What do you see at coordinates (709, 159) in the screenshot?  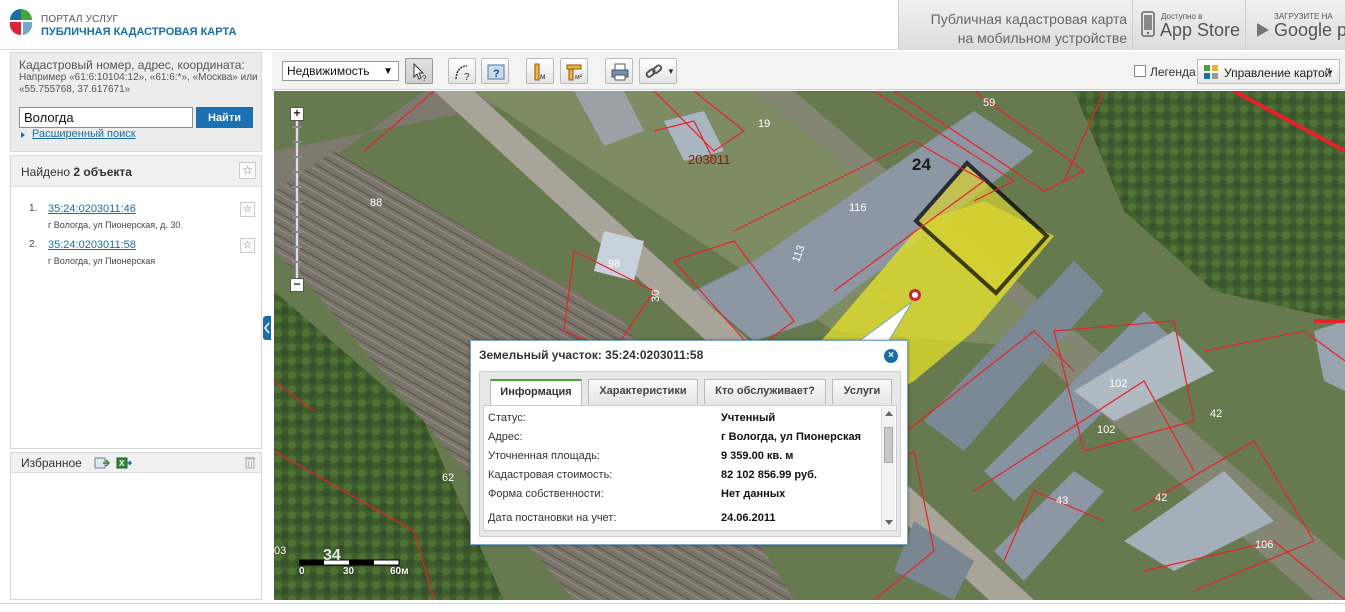 I see `map-label: 203011` at bounding box center [709, 159].